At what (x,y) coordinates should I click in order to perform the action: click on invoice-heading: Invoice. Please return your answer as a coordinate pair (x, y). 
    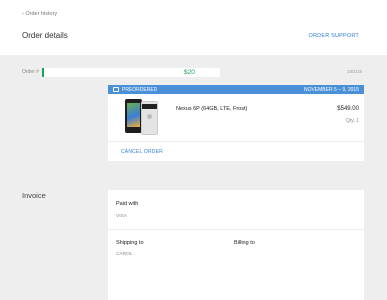
    Looking at the image, I should click on (34, 195).